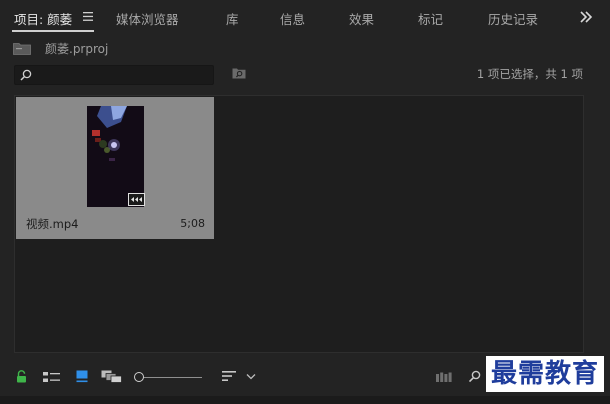 The width and height of the screenshot is (610, 404). Describe the element at coordinates (53, 31) in the screenshot. I see `active-tab-indicator` at that location.